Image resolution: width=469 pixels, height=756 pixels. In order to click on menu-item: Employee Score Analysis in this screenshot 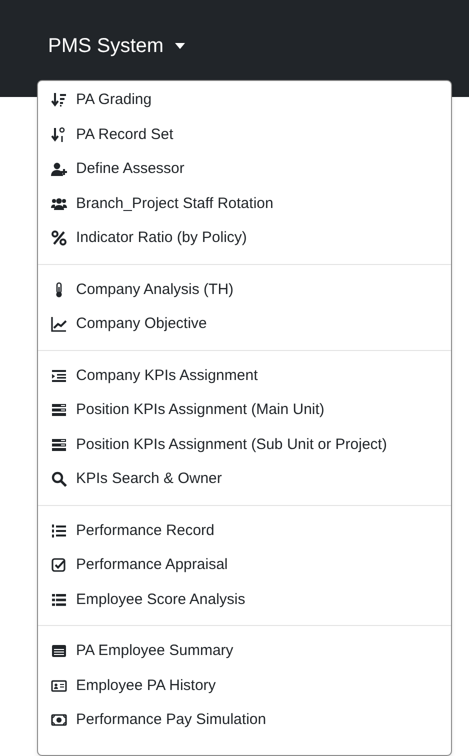, I will do `click(244, 599)`.